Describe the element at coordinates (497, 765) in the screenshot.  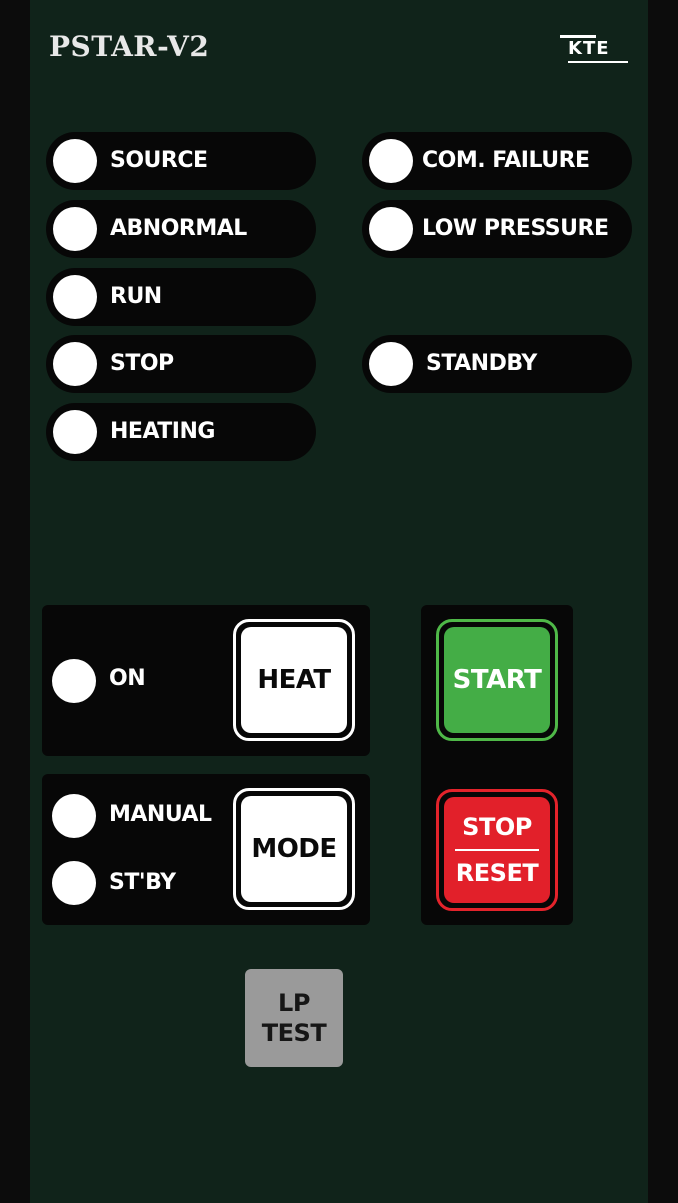
I see `start-stop-group: START STOP RESET` at that location.